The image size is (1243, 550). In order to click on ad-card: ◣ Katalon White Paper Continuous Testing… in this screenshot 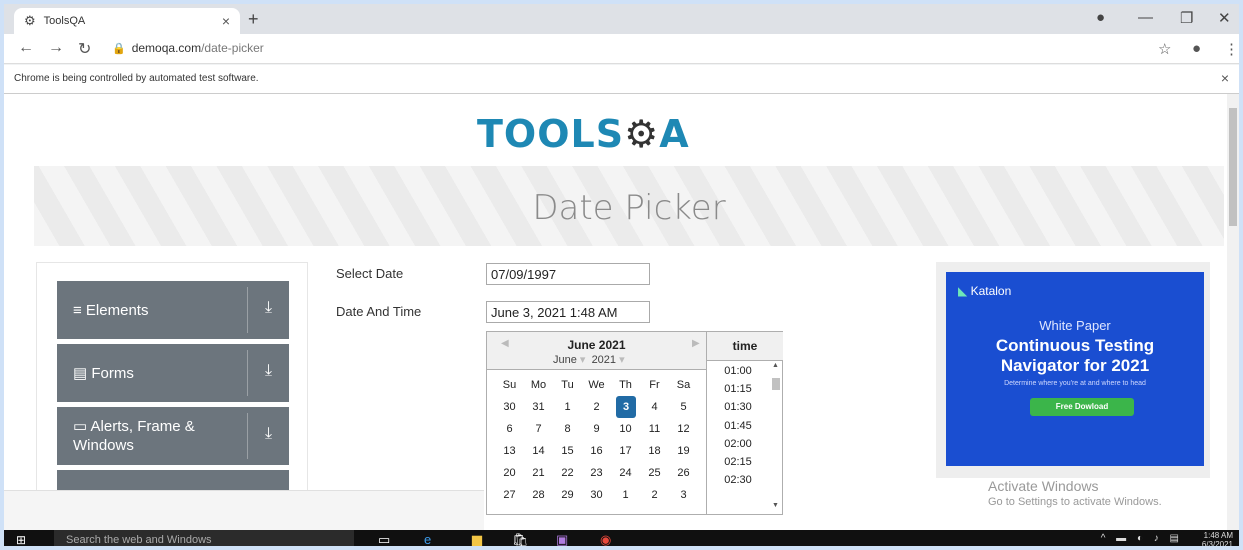, I will do `click(1075, 369)`.